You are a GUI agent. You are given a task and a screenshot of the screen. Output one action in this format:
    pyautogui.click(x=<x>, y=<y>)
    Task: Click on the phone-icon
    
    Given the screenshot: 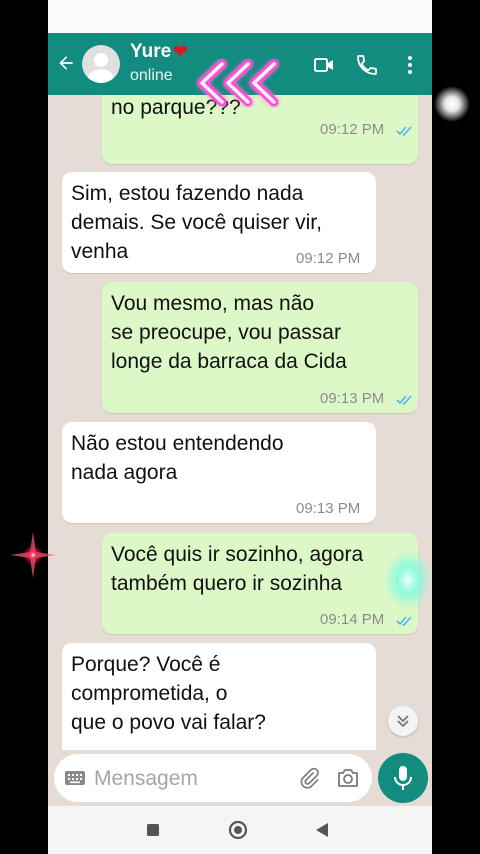 What is the action you would take?
    pyautogui.click(x=367, y=65)
    